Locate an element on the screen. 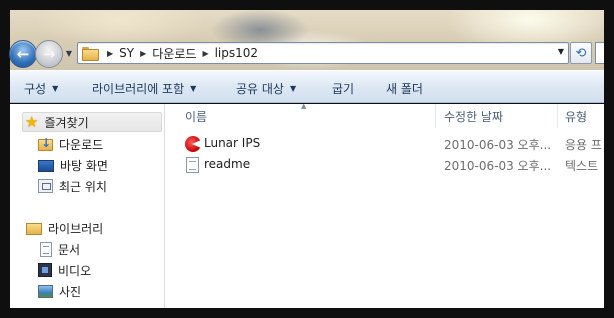 The image size is (614, 318). include-in-library-menu: 라이브러리에 포함 ▼ is located at coordinates (144, 88).